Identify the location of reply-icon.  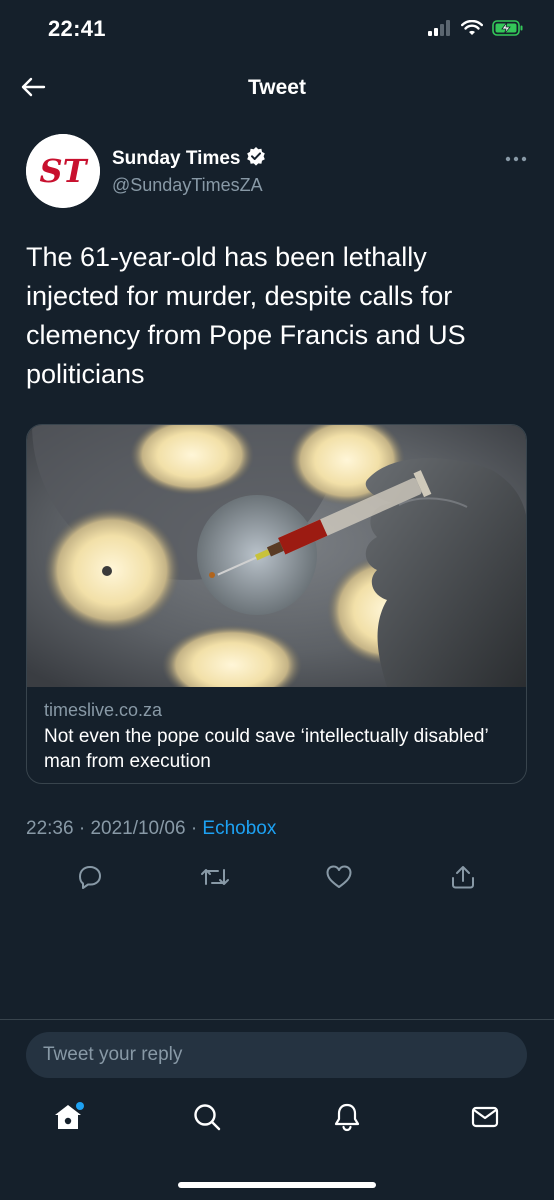
(90, 879).